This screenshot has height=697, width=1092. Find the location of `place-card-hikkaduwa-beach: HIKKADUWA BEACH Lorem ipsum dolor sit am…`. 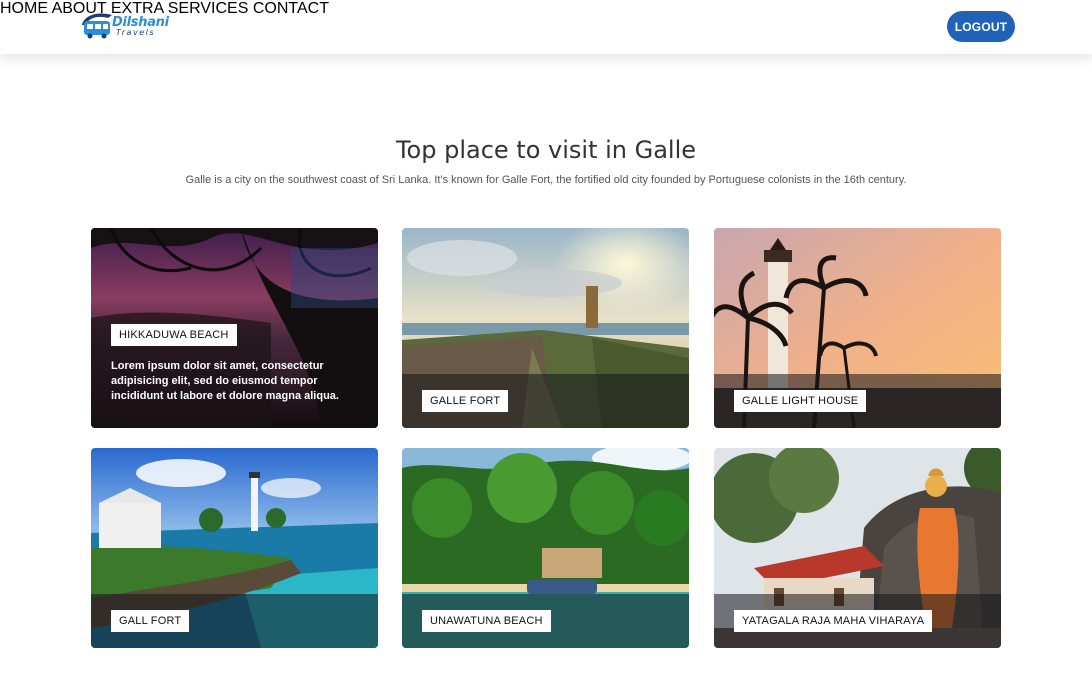

place-card-hikkaduwa-beach: HIKKADUWA BEACH Lorem ipsum dolor sit am… is located at coordinates (234, 328).